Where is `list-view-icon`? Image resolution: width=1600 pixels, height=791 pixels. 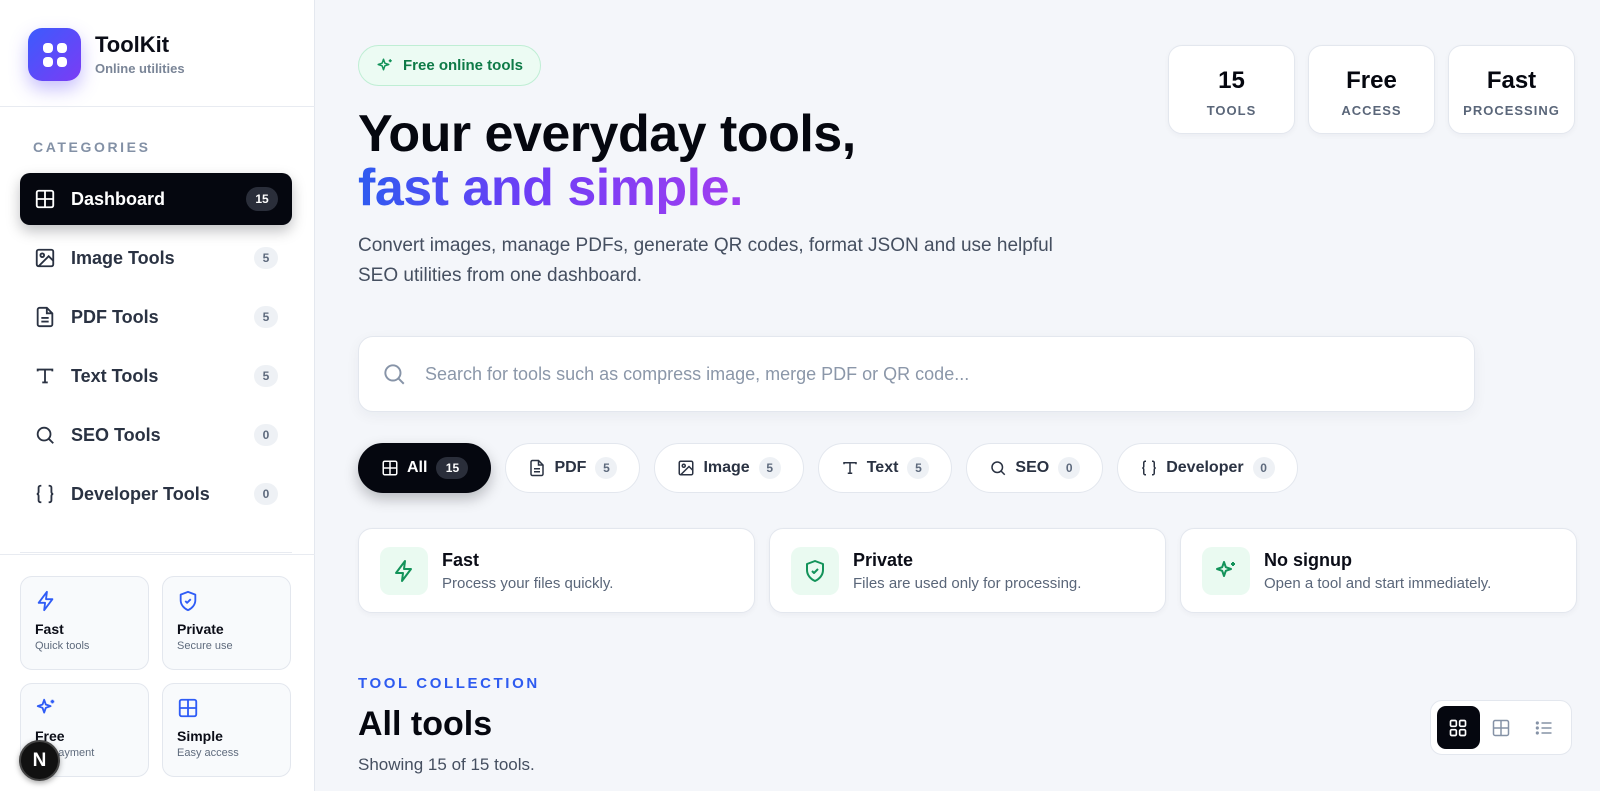
list-view-icon is located at coordinates (1544, 728).